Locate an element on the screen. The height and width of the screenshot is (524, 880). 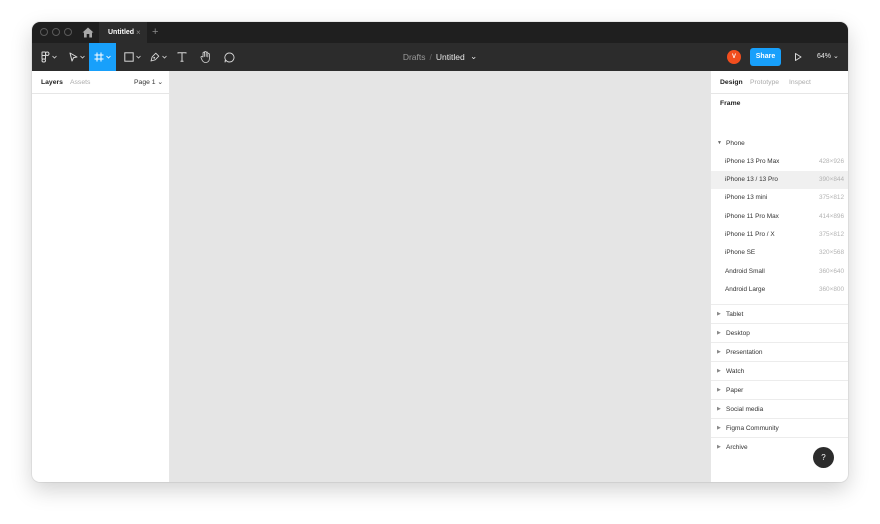
toolbar: Drafts / Untitled ⌄ V Share 64% ⌄ is located at coordinates (440, 57).